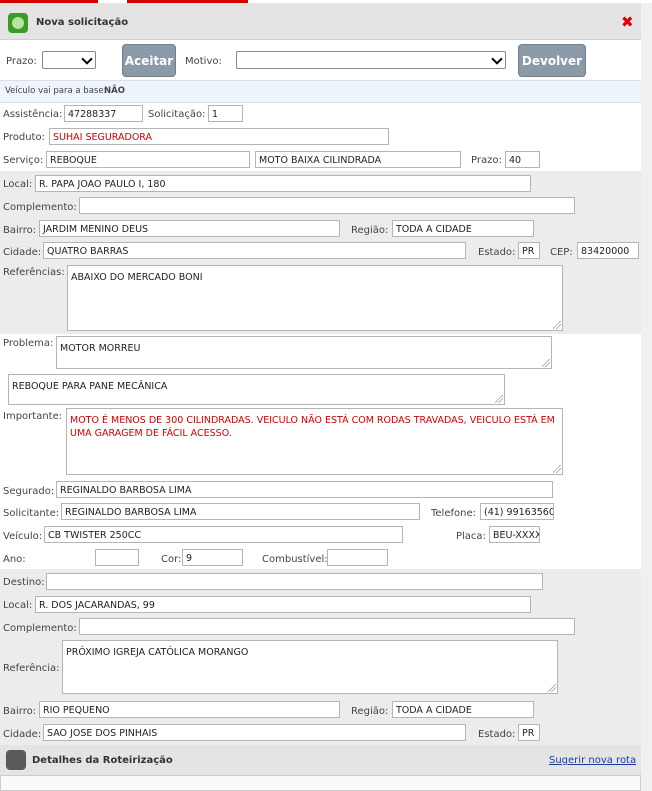 The height and width of the screenshot is (791, 652). I want to click on estado-label: Estado:, so click(497, 252).